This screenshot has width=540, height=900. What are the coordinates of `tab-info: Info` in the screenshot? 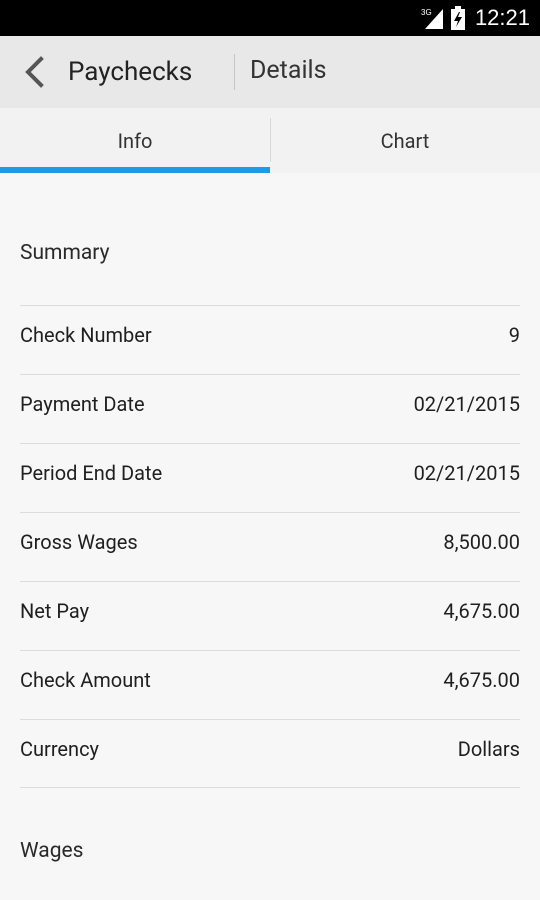 It's located at (135, 140).